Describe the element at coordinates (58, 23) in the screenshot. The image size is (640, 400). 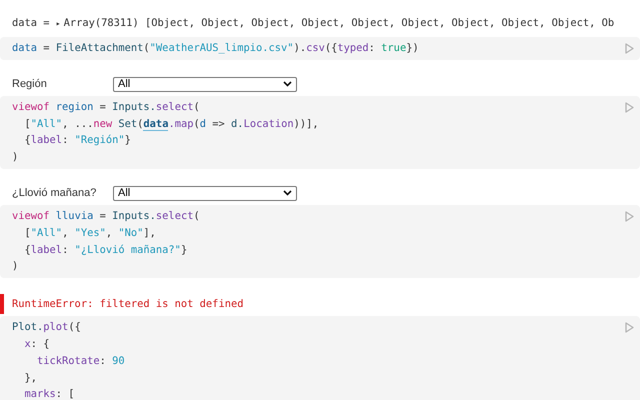
I see `expand-toggle: ▸` at that location.